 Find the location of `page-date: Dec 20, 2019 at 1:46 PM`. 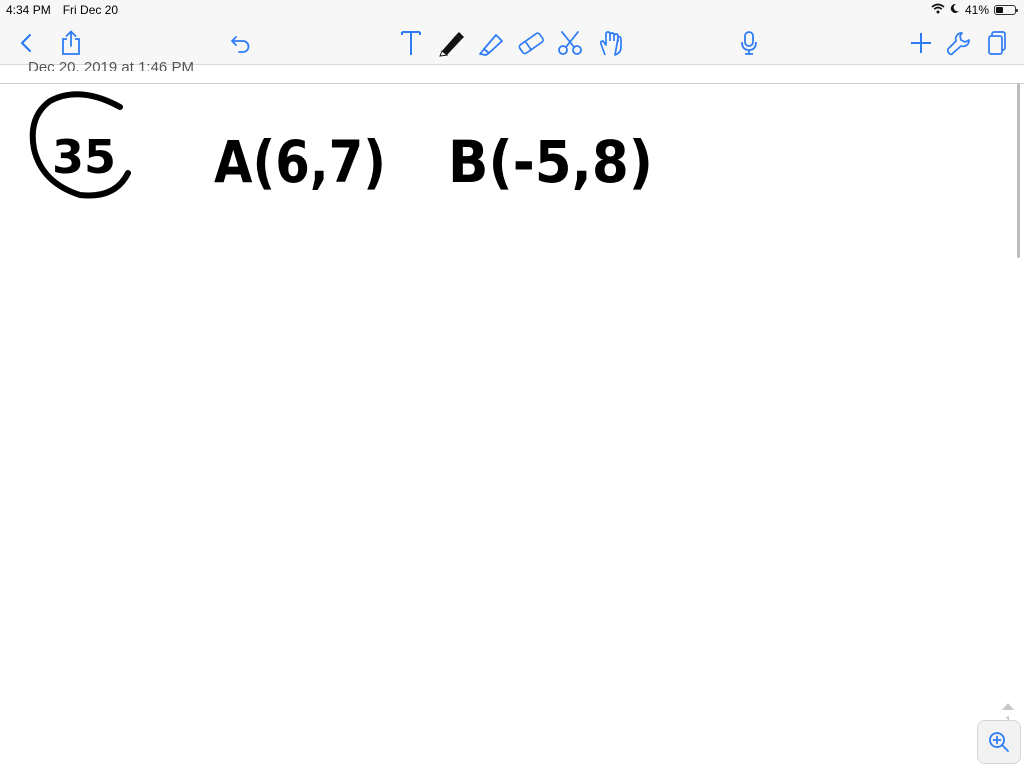

page-date: Dec 20, 2019 at 1:46 PM is located at coordinates (111, 65).